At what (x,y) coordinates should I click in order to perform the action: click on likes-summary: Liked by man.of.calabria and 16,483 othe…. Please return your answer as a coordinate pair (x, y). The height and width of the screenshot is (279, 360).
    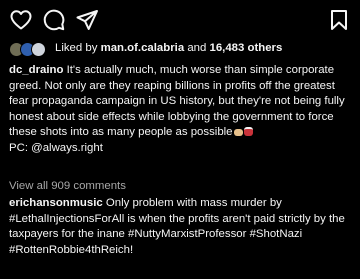
    Looking at the image, I should click on (169, 48).